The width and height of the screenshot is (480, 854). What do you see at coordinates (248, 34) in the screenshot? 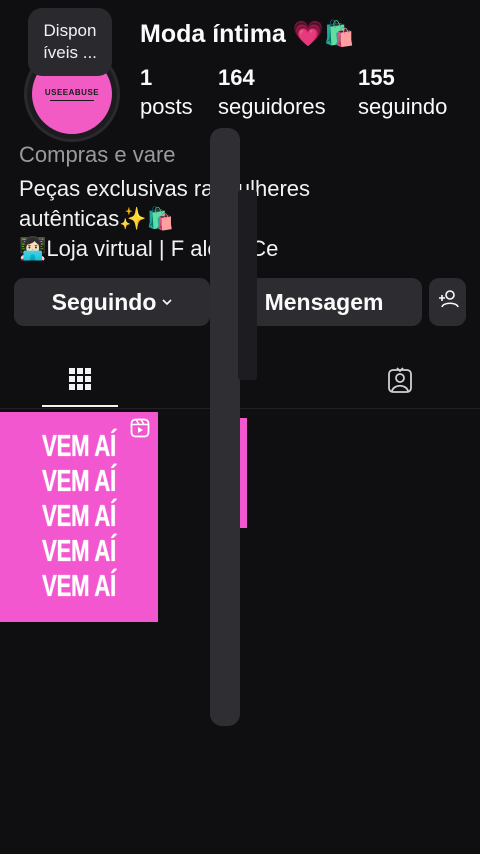
I see `profile-name: Moda íntima 💗🛍️` at bounding box center [248, 34].